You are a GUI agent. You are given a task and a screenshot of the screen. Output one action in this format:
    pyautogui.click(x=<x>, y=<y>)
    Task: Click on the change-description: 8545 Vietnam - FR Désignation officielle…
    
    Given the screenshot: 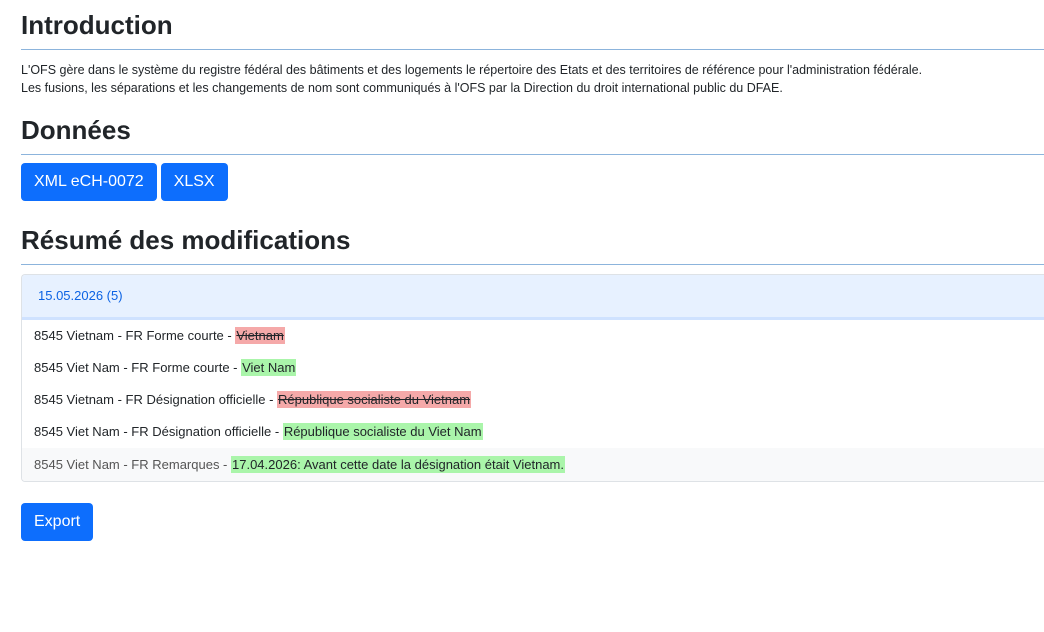 What is the action you would take?
    pyautogui.click(x=156, y=399)
    